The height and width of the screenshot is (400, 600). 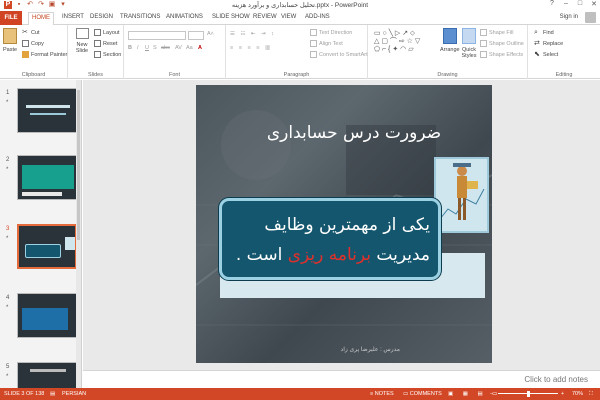 I want to click on zoom-out-button: −, so click(x=491, y=394).